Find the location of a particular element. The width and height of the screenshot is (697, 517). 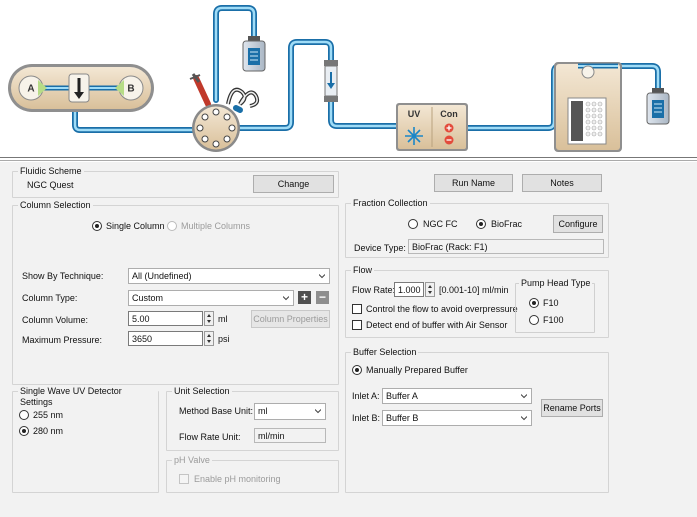

con-label: Con is located at coordinates (449, 114).